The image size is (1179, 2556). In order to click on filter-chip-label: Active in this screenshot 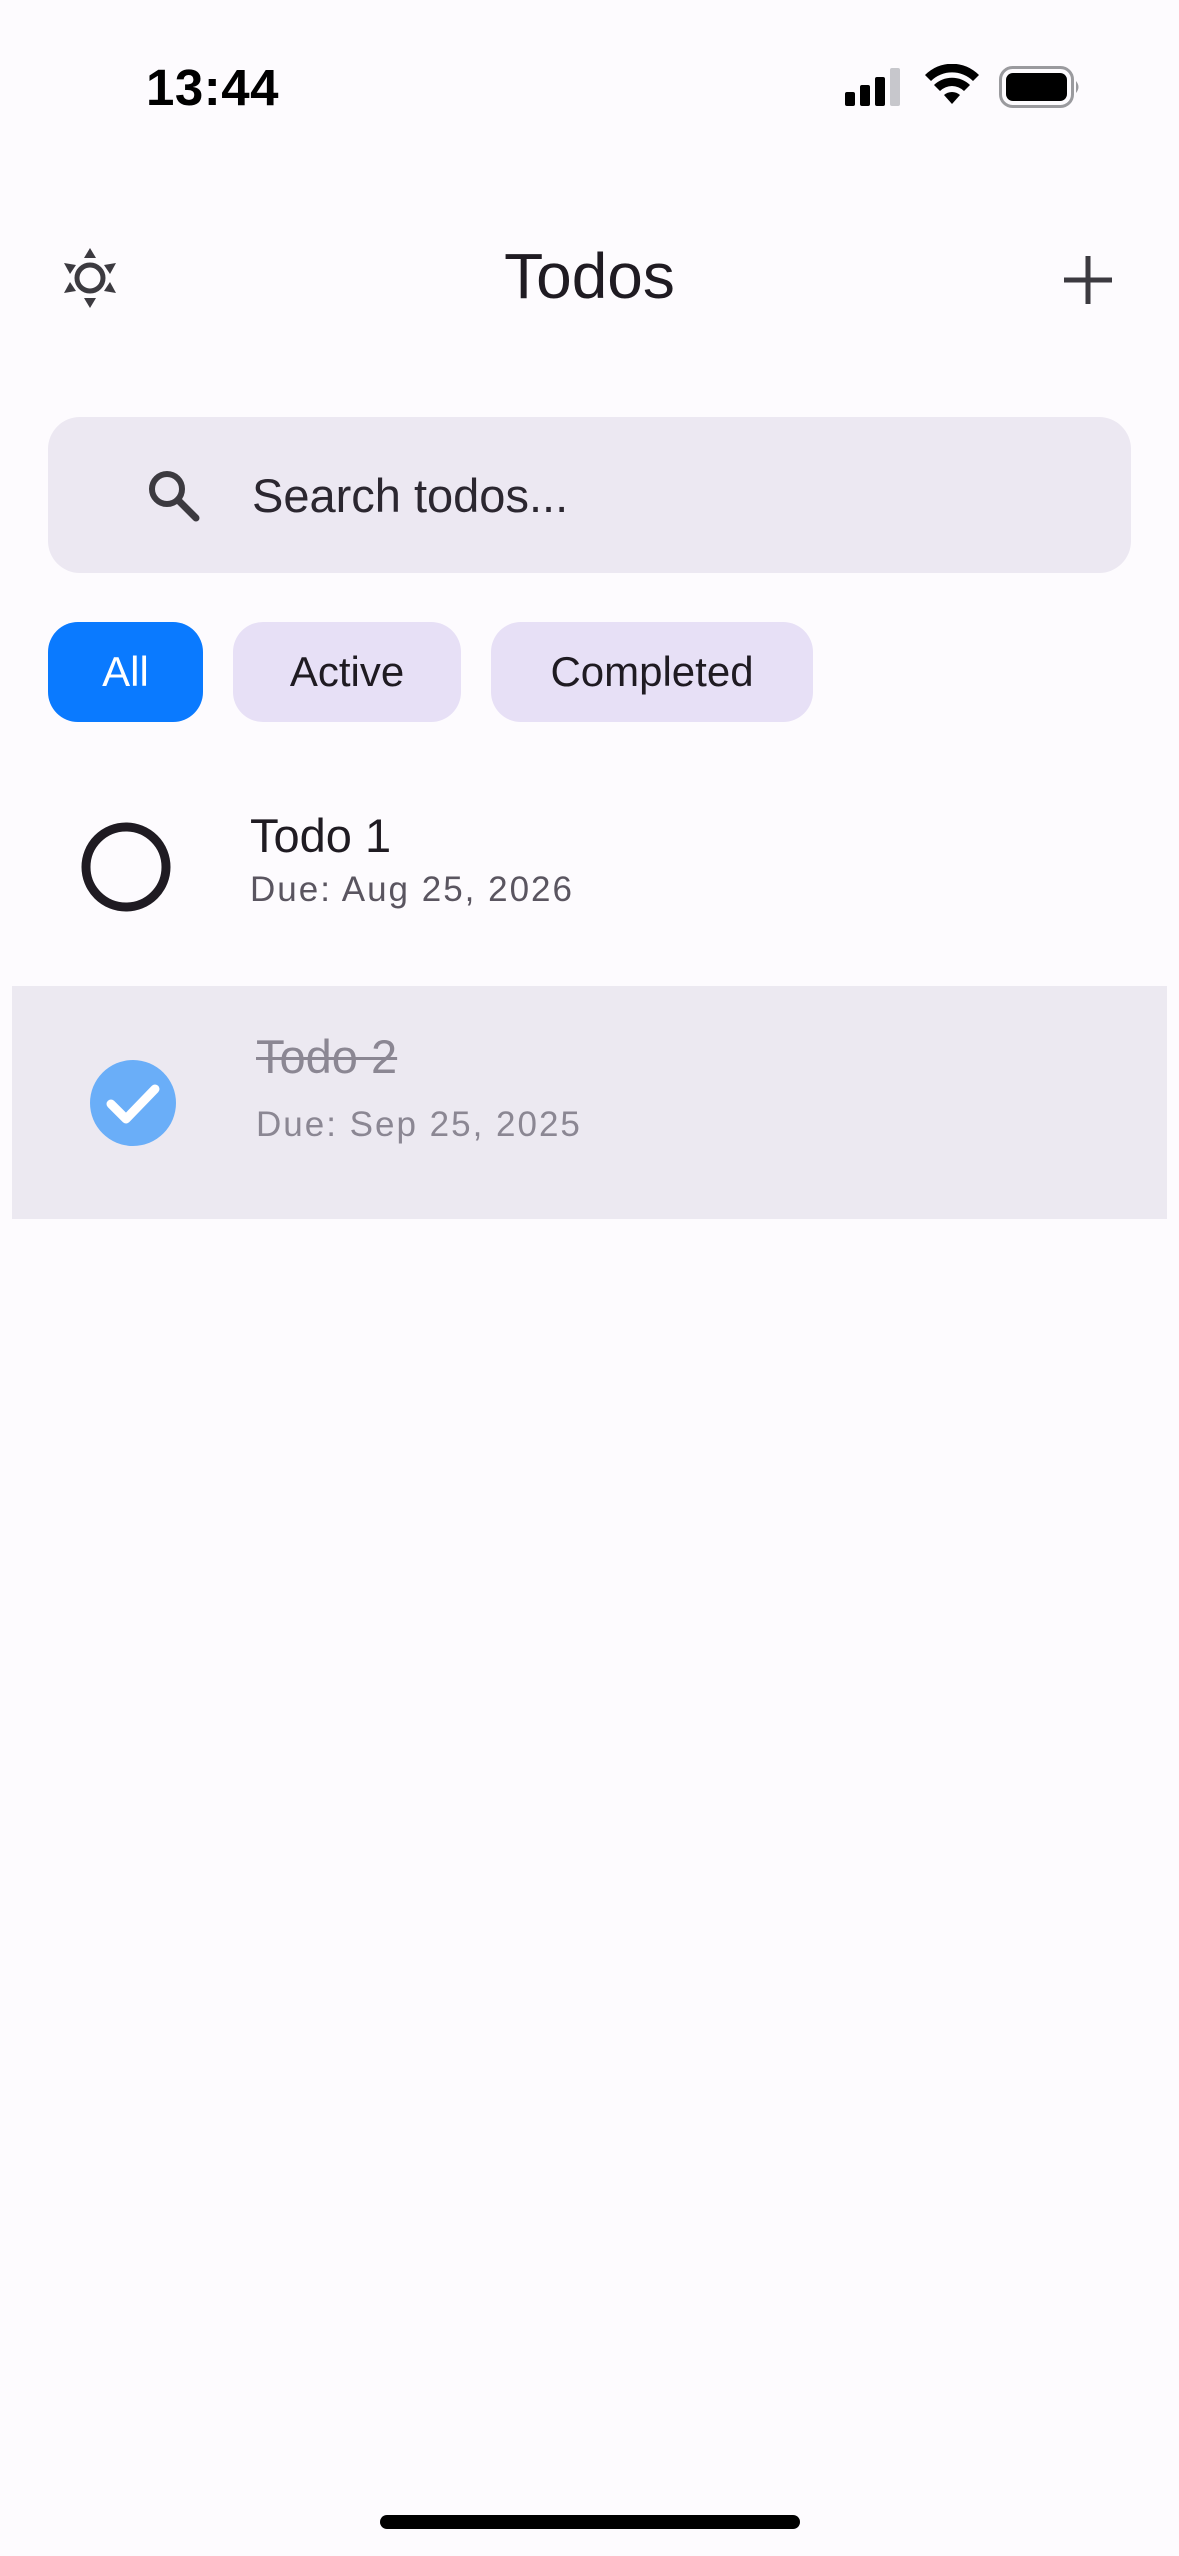, I will do `click(347, 671)`.